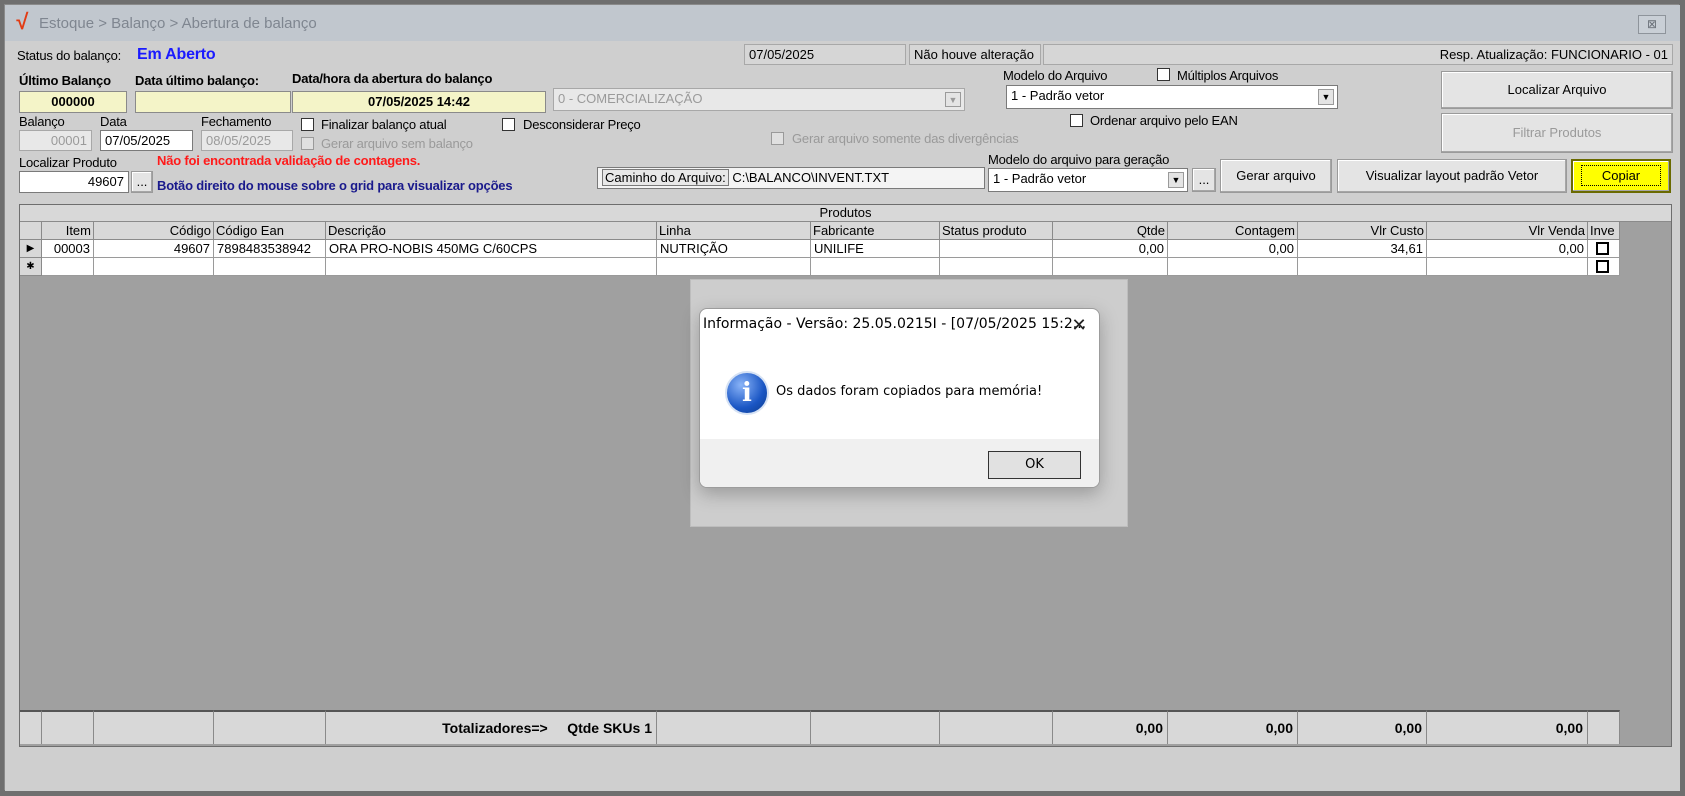 Image resolution: width=1685 pixels, height=796 pixels. I want to click on caminho-value: C:\BALANCO\INVENT.TXT, so click(811, 177).